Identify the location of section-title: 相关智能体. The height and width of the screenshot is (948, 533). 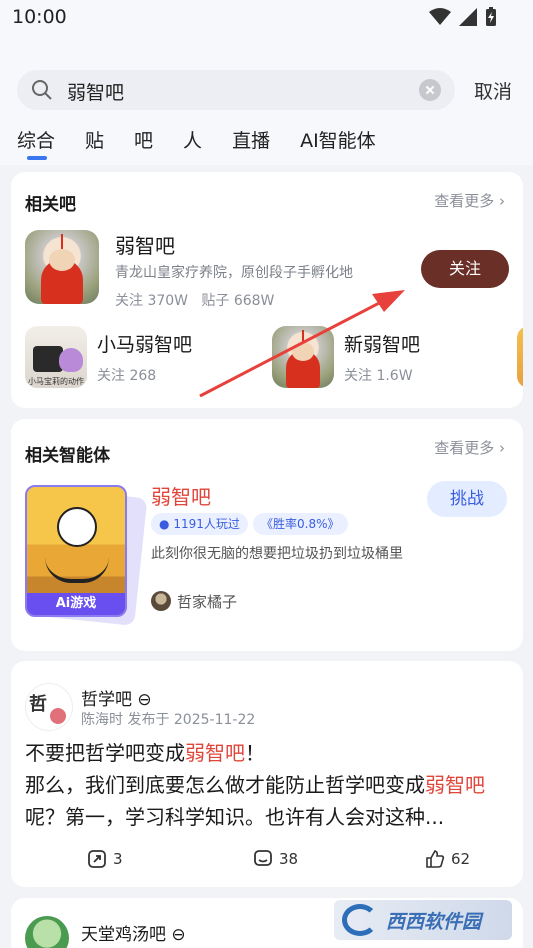
(67, 456).